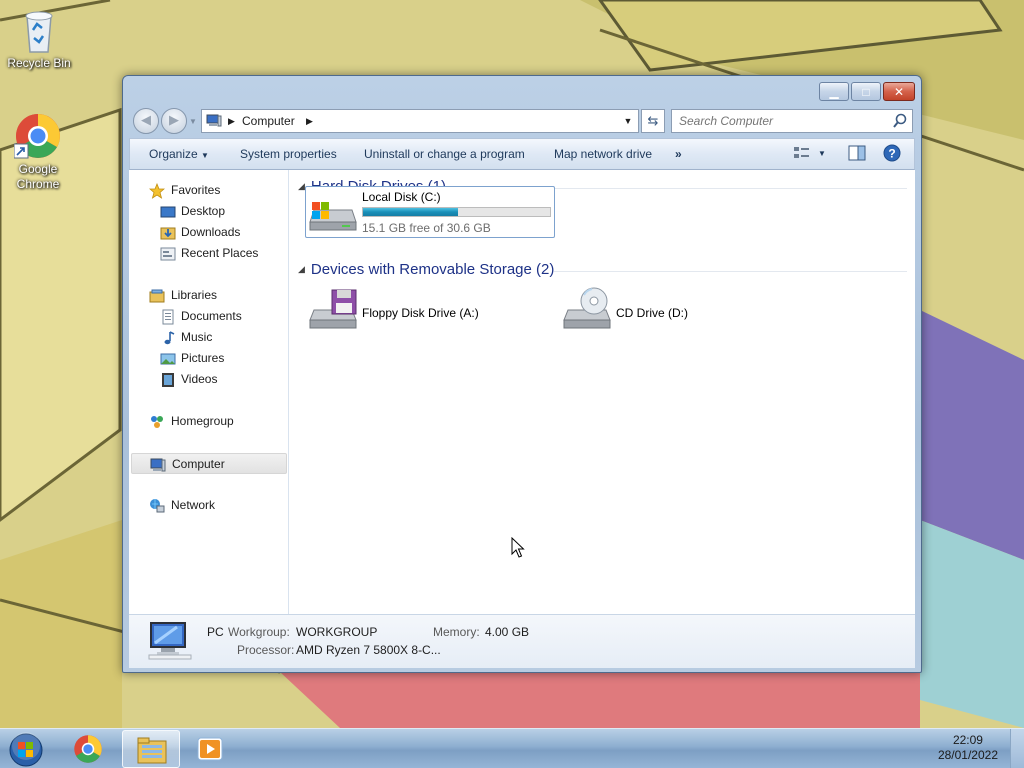 The height and width of the screenshot is (768, 1024). What do you see at coordinates (857, 153) in the screenshot?
I see `preview-pane-icon` at bounding box center [857, 153].